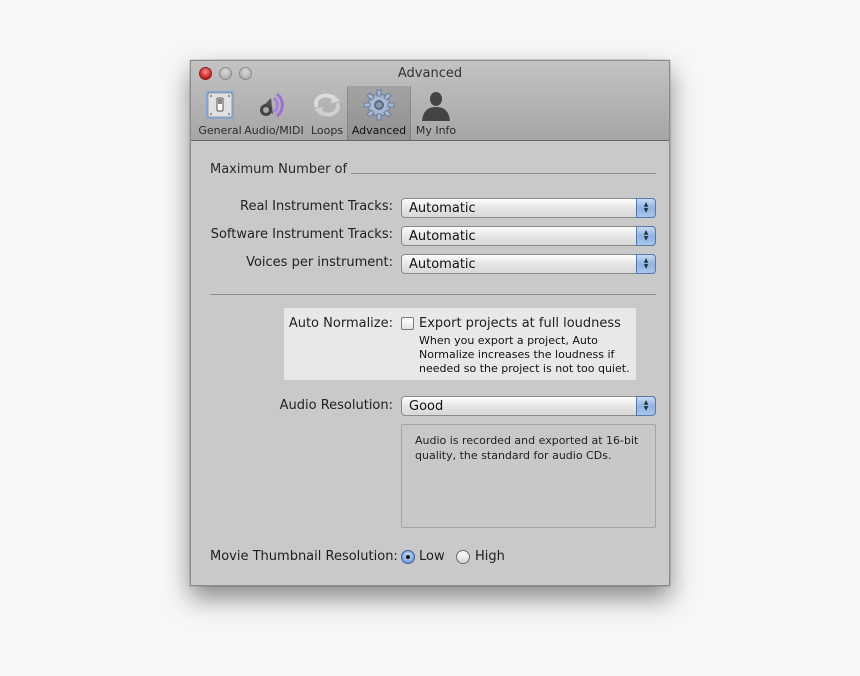 This screenshot has width=860, height=676. I want to click on info-line: Audio is recorded and exported at 16-bit, so click(527, 440).